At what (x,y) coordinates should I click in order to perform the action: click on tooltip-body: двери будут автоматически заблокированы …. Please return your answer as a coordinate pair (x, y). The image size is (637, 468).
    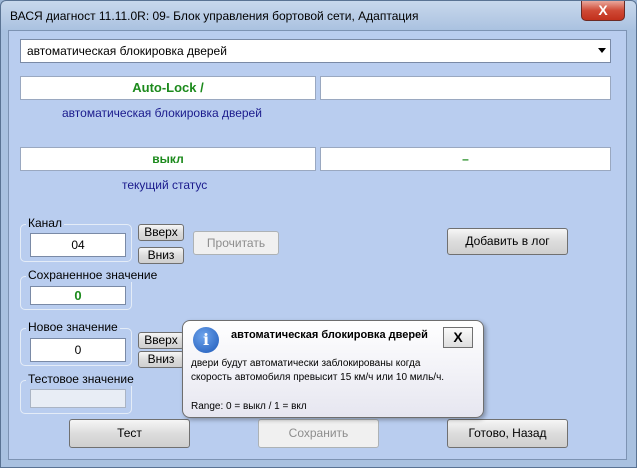
    Looking at the image, I should click on (317, 371).